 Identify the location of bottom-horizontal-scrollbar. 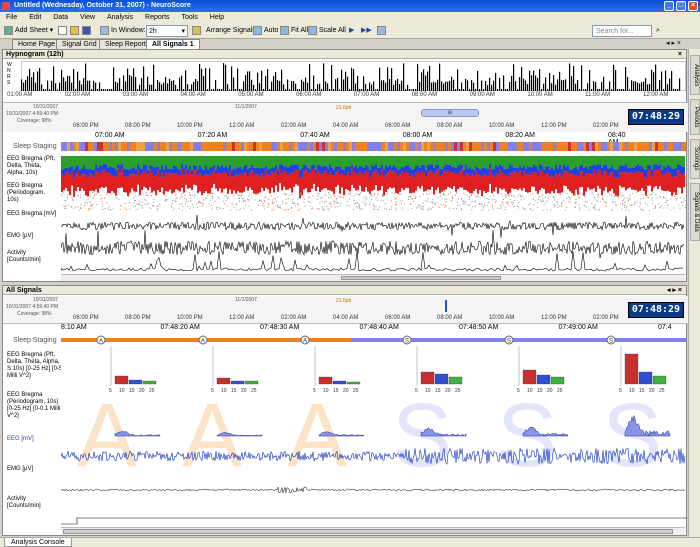
(373, 531).